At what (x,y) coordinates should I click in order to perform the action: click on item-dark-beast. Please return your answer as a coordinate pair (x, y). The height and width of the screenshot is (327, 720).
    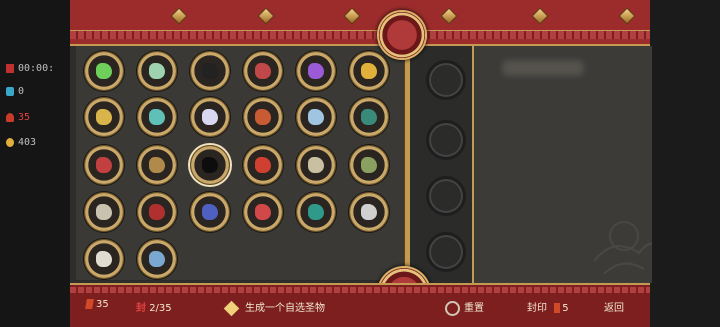
    Looking at the image, I should click on (210, 165).